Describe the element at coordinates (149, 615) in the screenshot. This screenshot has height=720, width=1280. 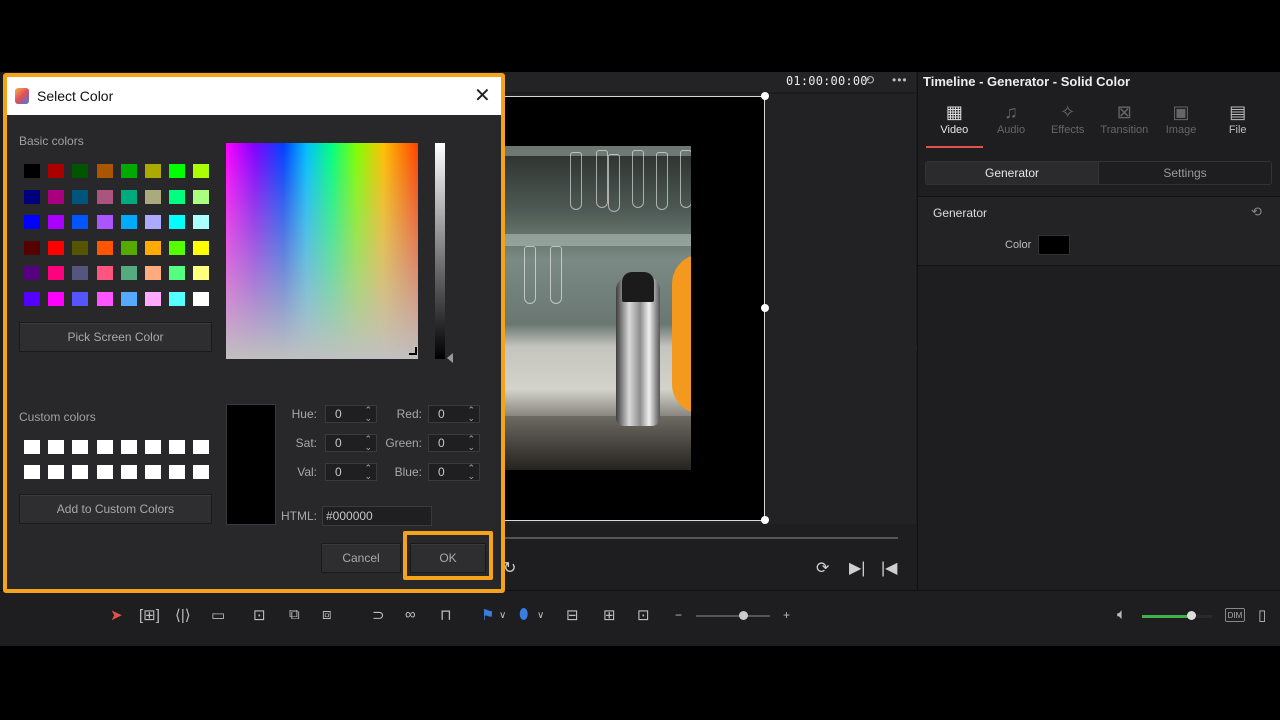
I see `trim-tool-icon: [⊞]` at that location.